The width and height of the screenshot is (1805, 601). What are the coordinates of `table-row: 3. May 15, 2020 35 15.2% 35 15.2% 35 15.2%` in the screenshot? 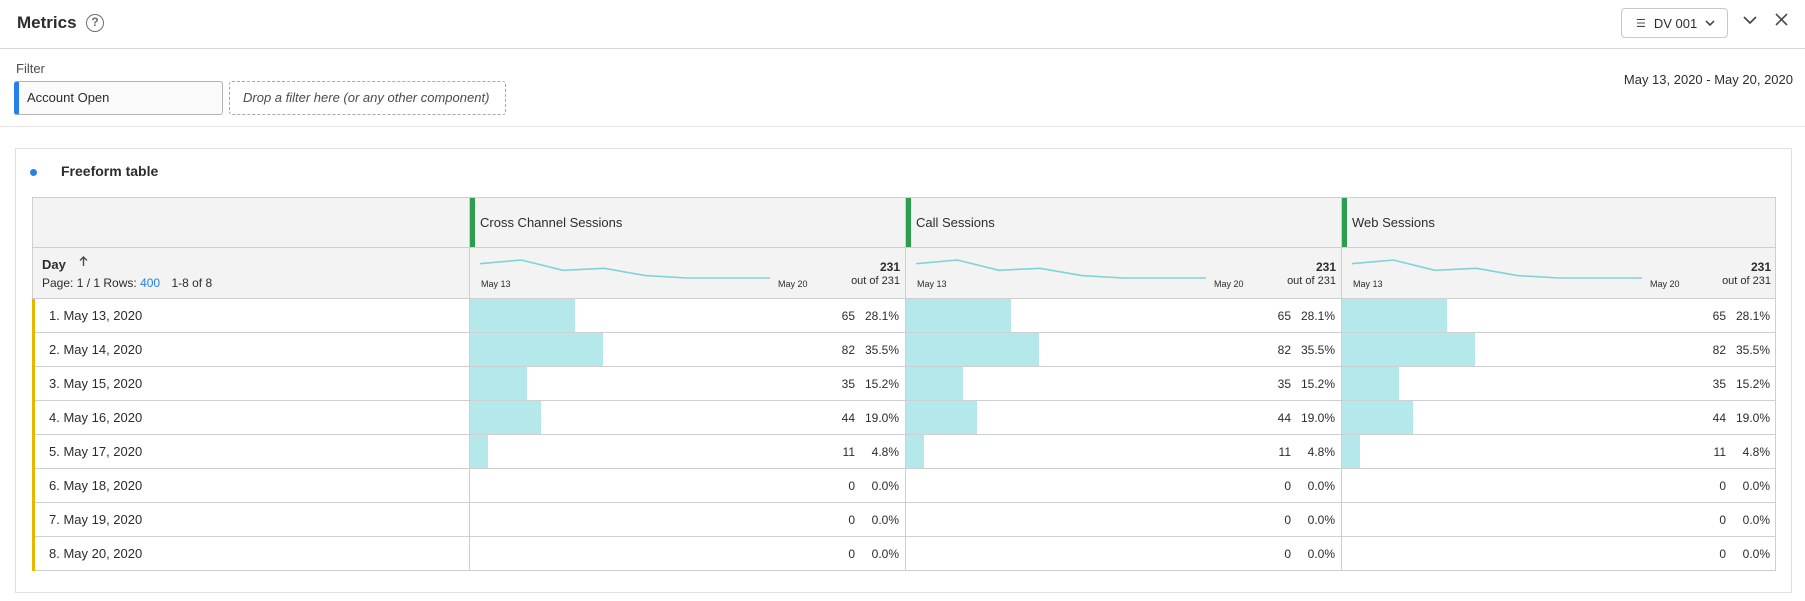 It's located at (904, 384).